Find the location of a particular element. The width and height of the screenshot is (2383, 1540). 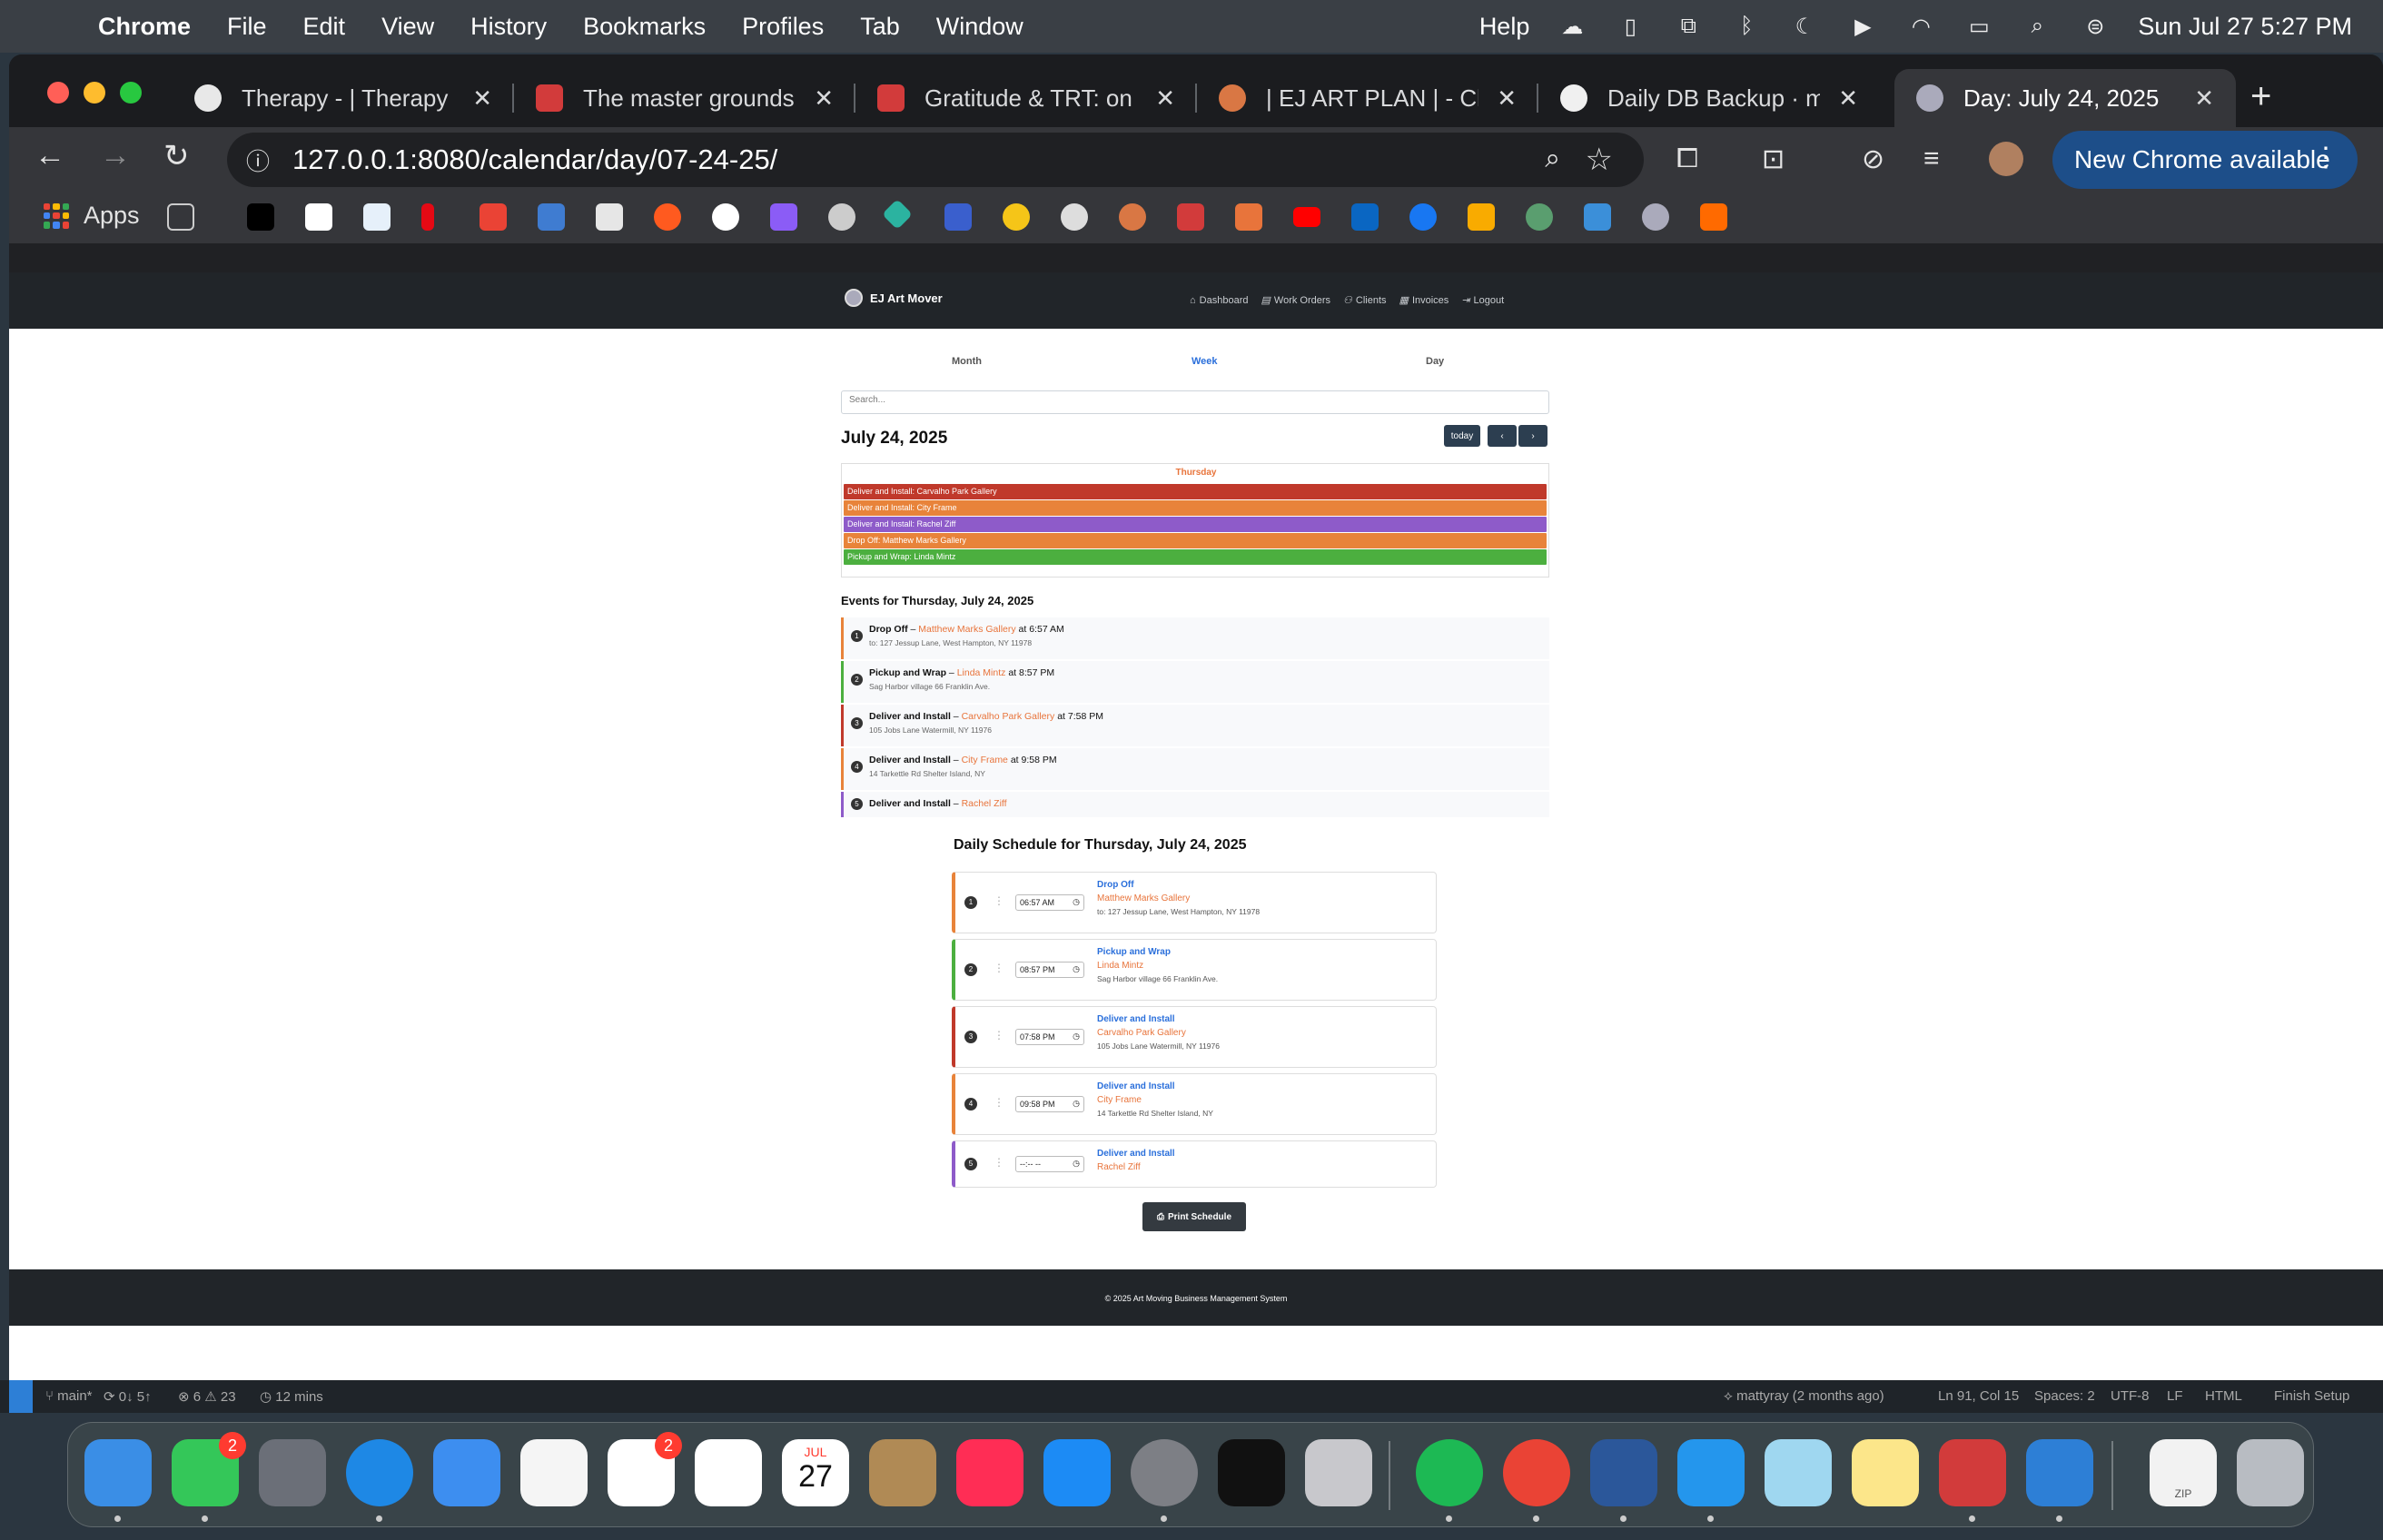

freeform-icon is located at coordinates (728, 1472).